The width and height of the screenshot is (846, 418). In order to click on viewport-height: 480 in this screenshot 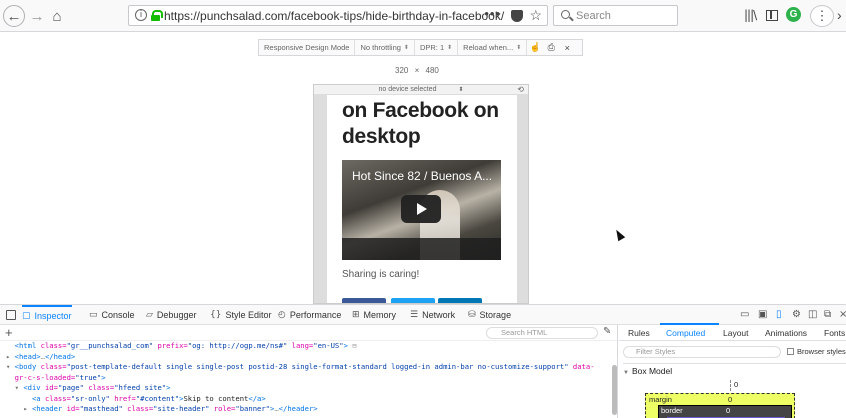, I will do `click(432, 70)`.